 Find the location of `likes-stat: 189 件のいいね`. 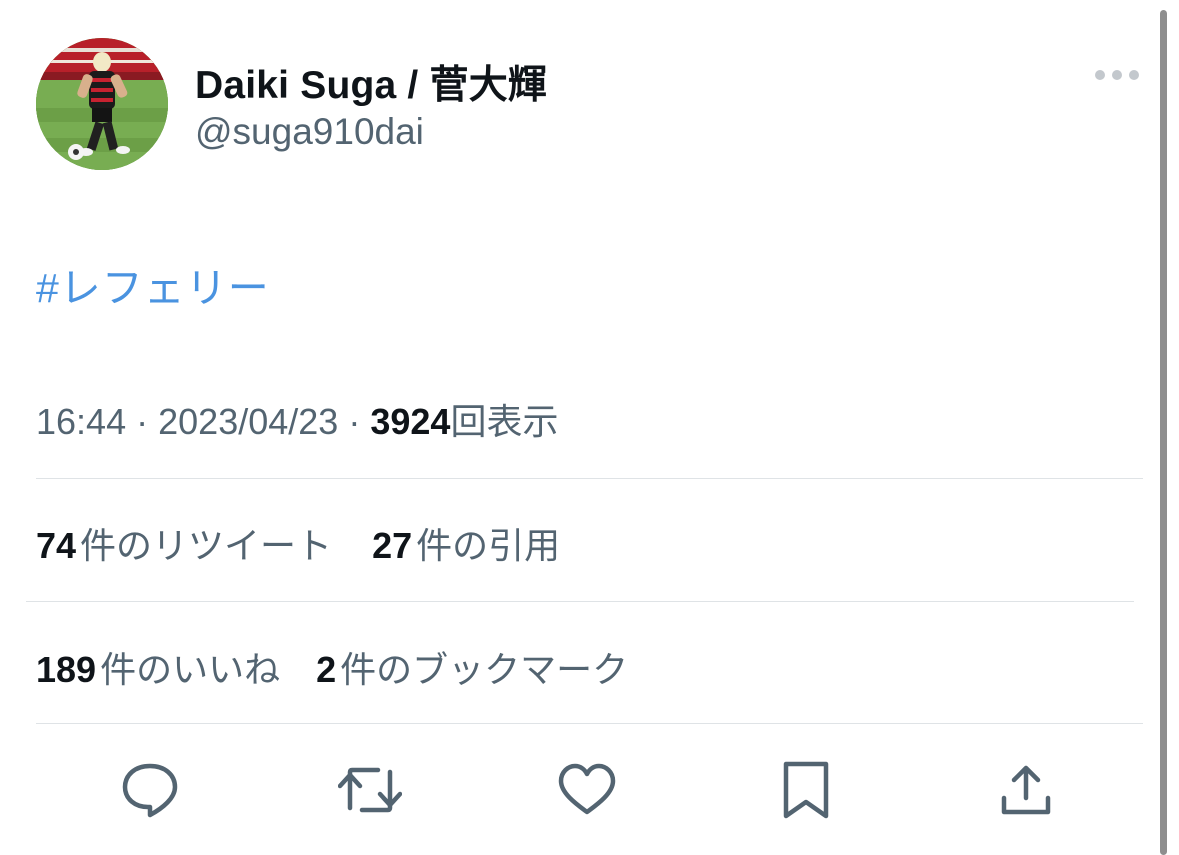

likes-stat: 189 件のいいね is located at coordinates (158, 667).